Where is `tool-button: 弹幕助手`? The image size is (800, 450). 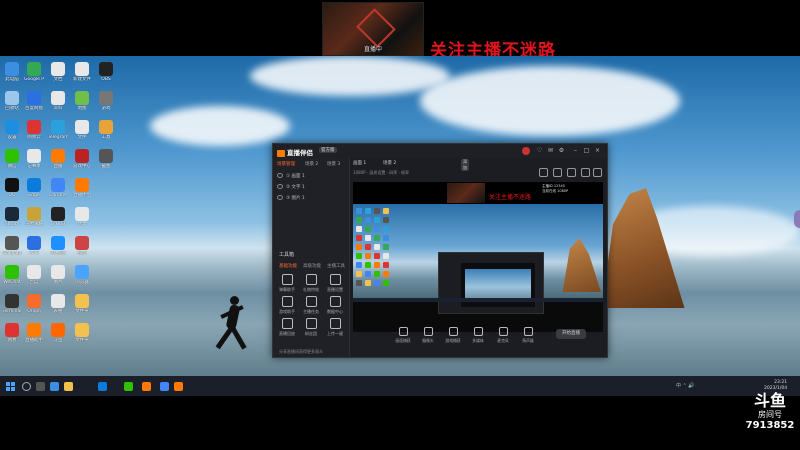 tool-button: 弹幕助手 is located at coordinates (287, 283).